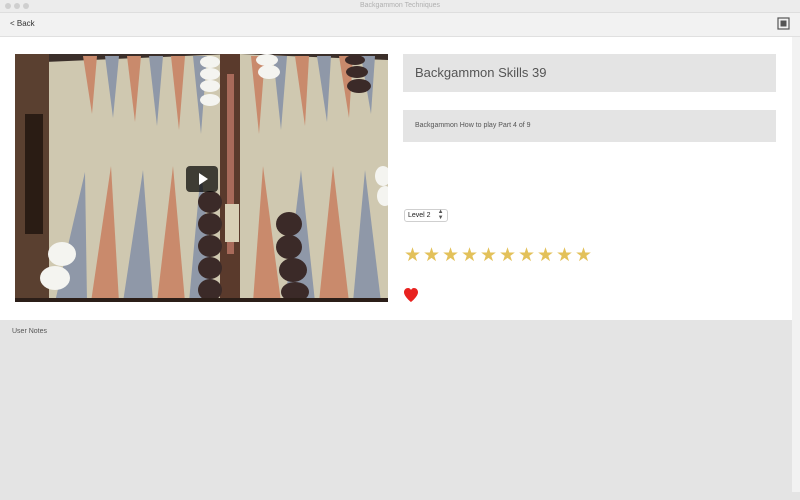  Describe the element at coordinates (400, 25) in the screenshot. I see `toolbar: < Back` at that location.